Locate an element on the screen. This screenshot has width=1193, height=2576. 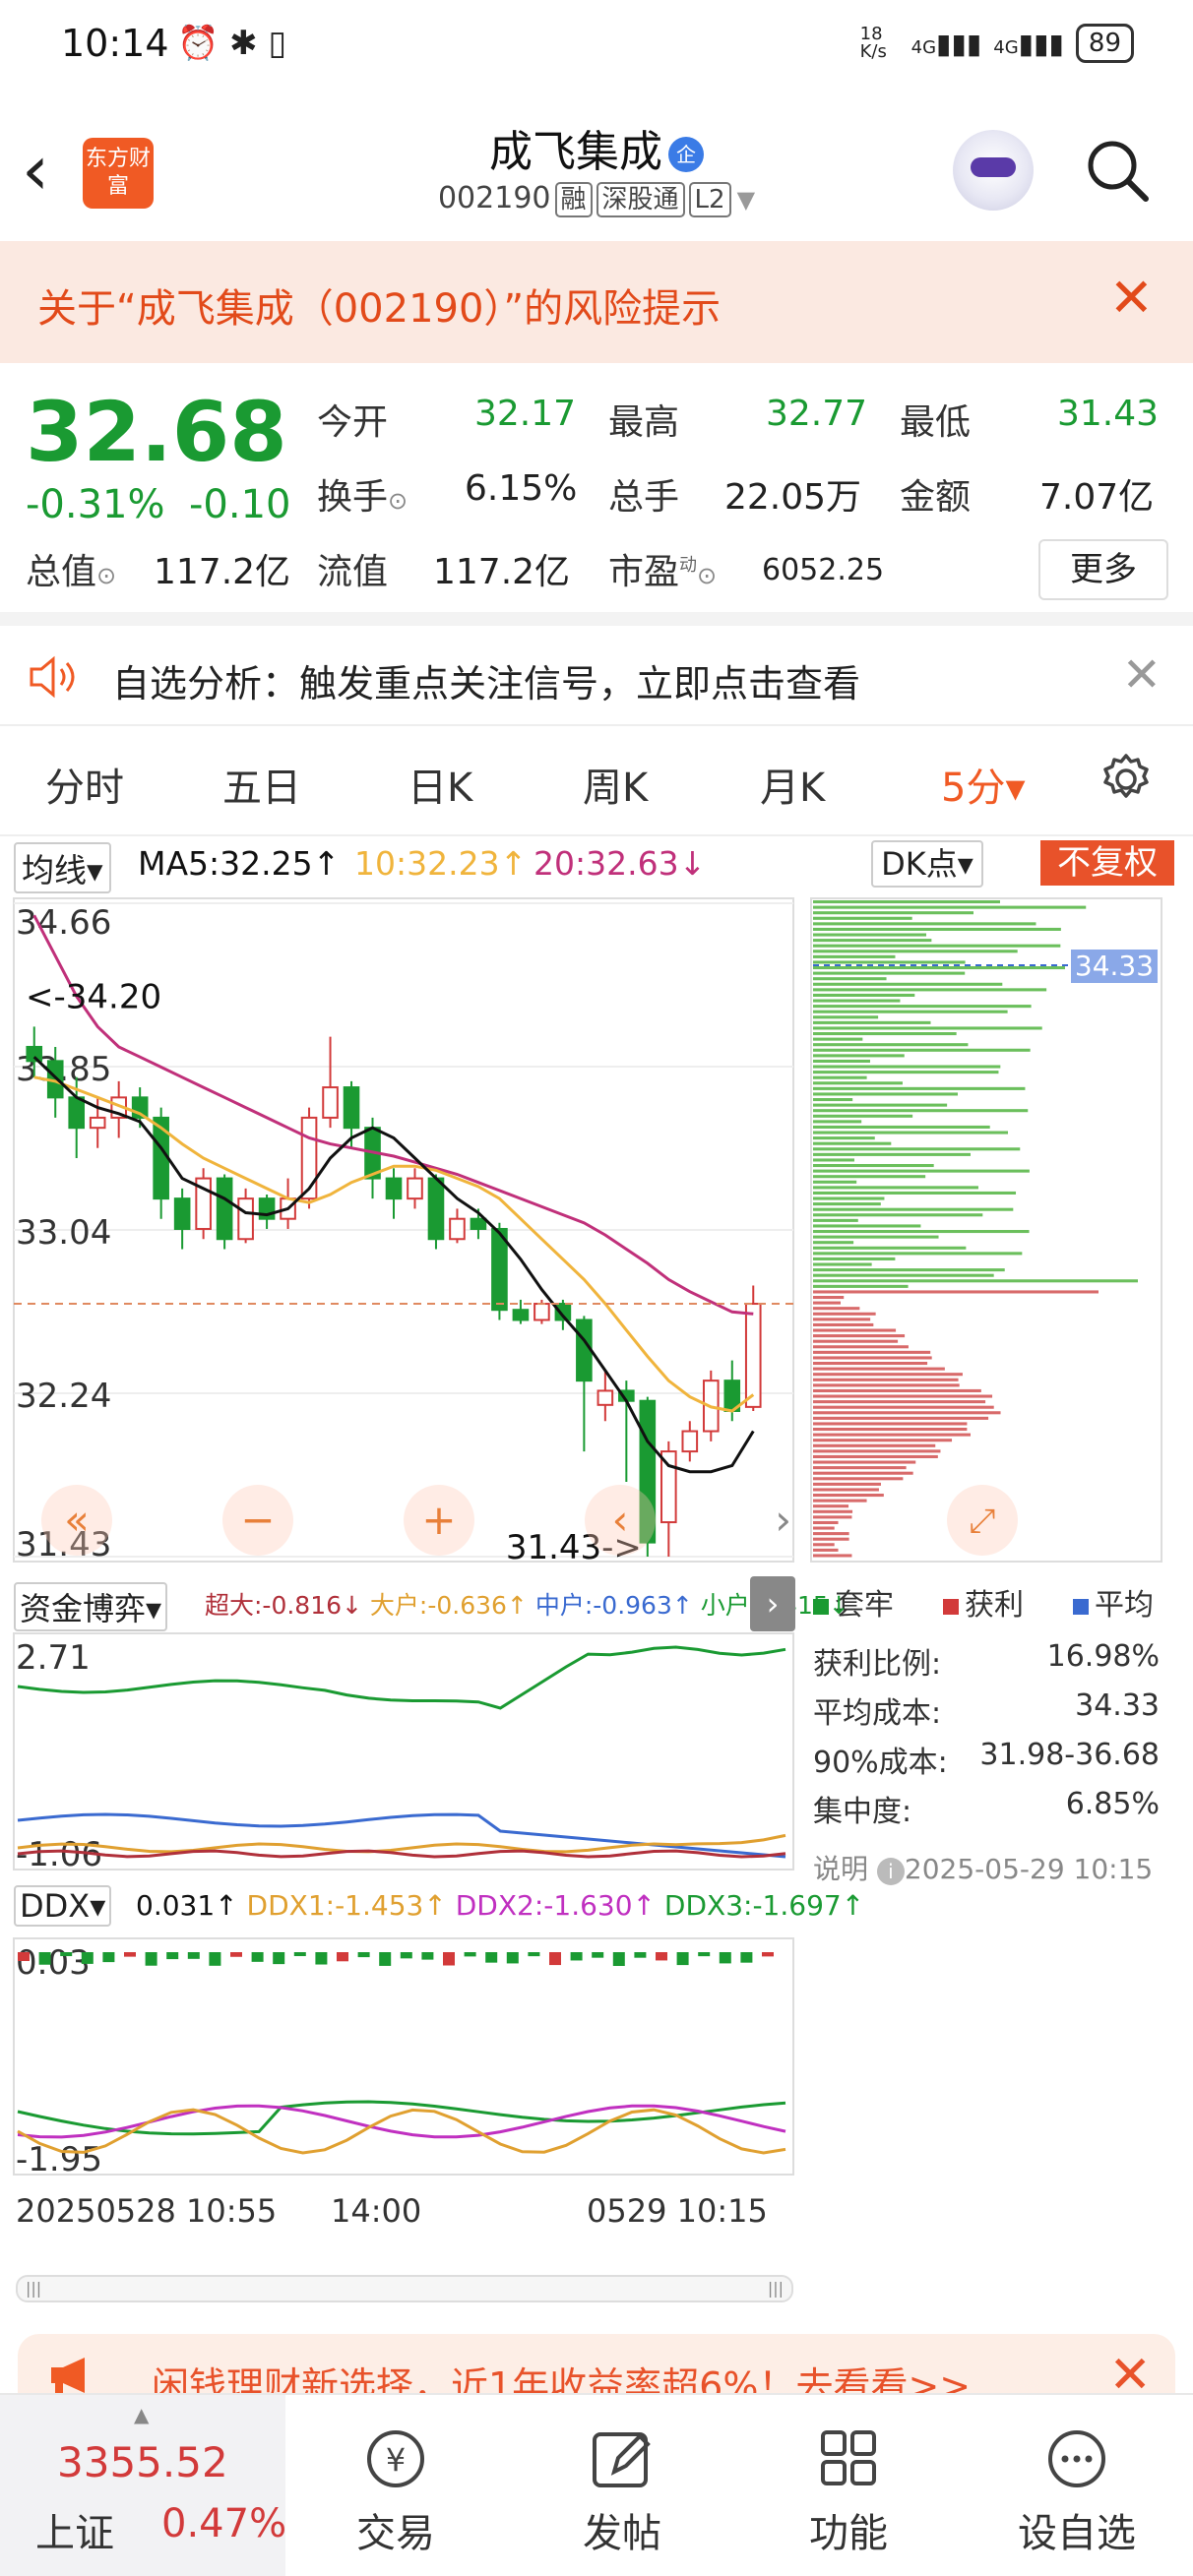
current-price: 32.68 is located at coordinates (156, 432).